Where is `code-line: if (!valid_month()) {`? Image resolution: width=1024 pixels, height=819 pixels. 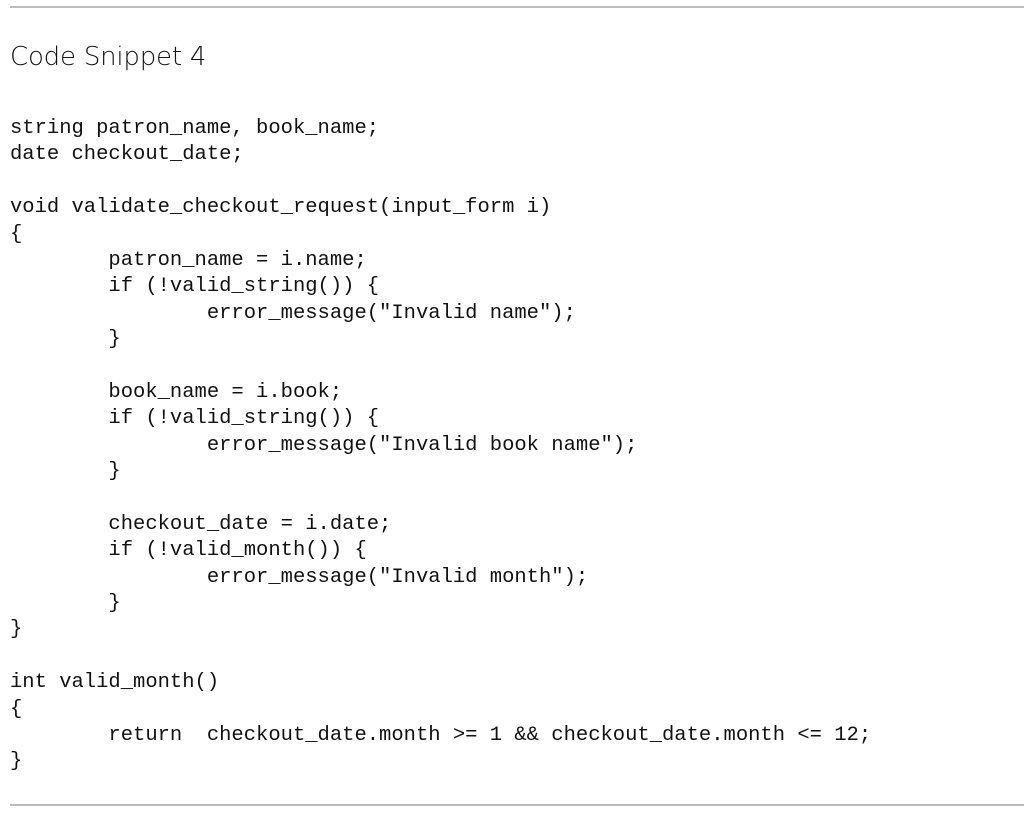
code-line: if (!valid_month()) { is located at coordinates (188, 551).